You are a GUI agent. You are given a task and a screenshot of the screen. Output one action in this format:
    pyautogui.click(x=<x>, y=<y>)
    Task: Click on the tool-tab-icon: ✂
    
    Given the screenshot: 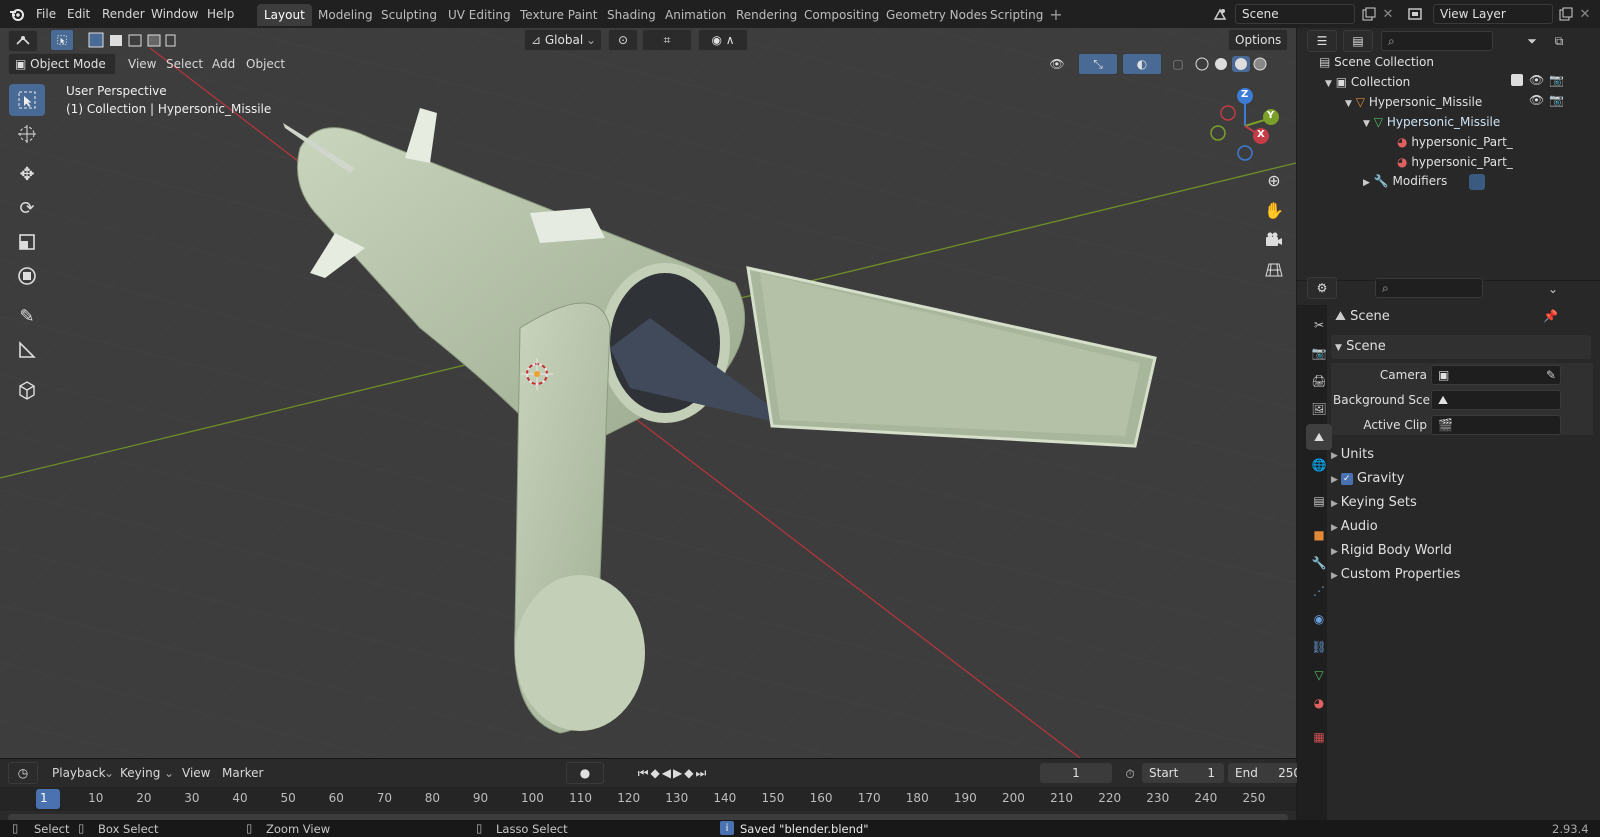 What is the action you would take?
    pyautogui.click(x=1319, y=325)
    